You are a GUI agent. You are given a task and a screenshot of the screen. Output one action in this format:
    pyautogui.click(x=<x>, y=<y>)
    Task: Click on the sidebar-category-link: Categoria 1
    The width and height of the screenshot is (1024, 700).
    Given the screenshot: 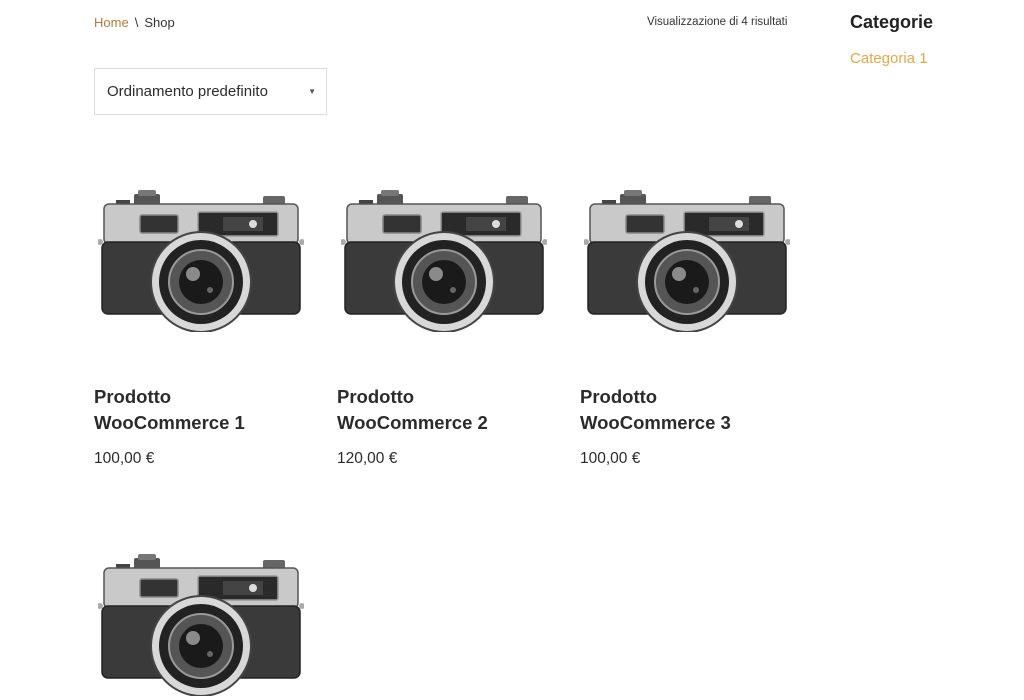 What is the action you would take?
    pyautogui.click(x=889, y=58)
    